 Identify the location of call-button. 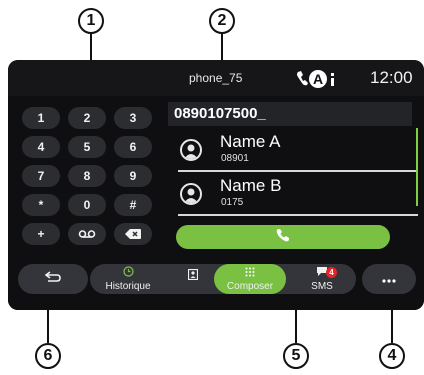
(283, 237).